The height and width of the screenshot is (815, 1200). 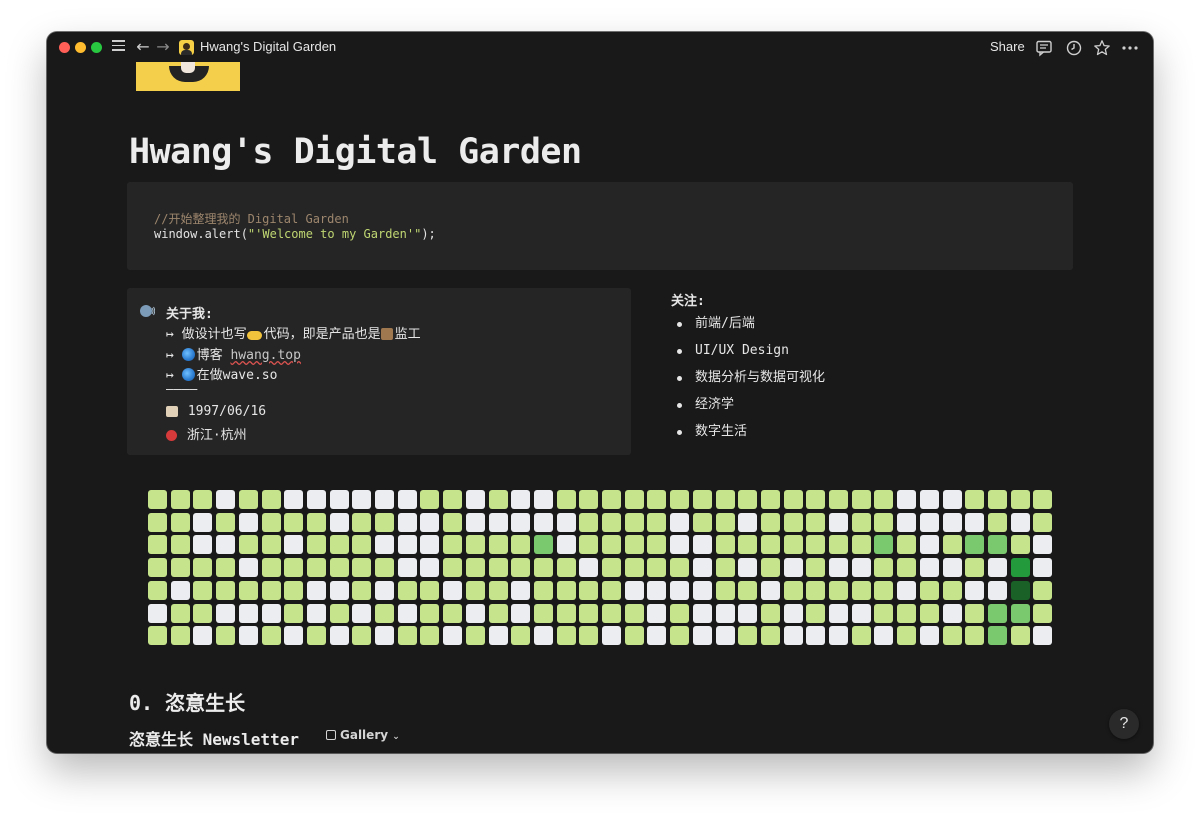 I want to click on more-options-icon, so click(x=1130, y=48).